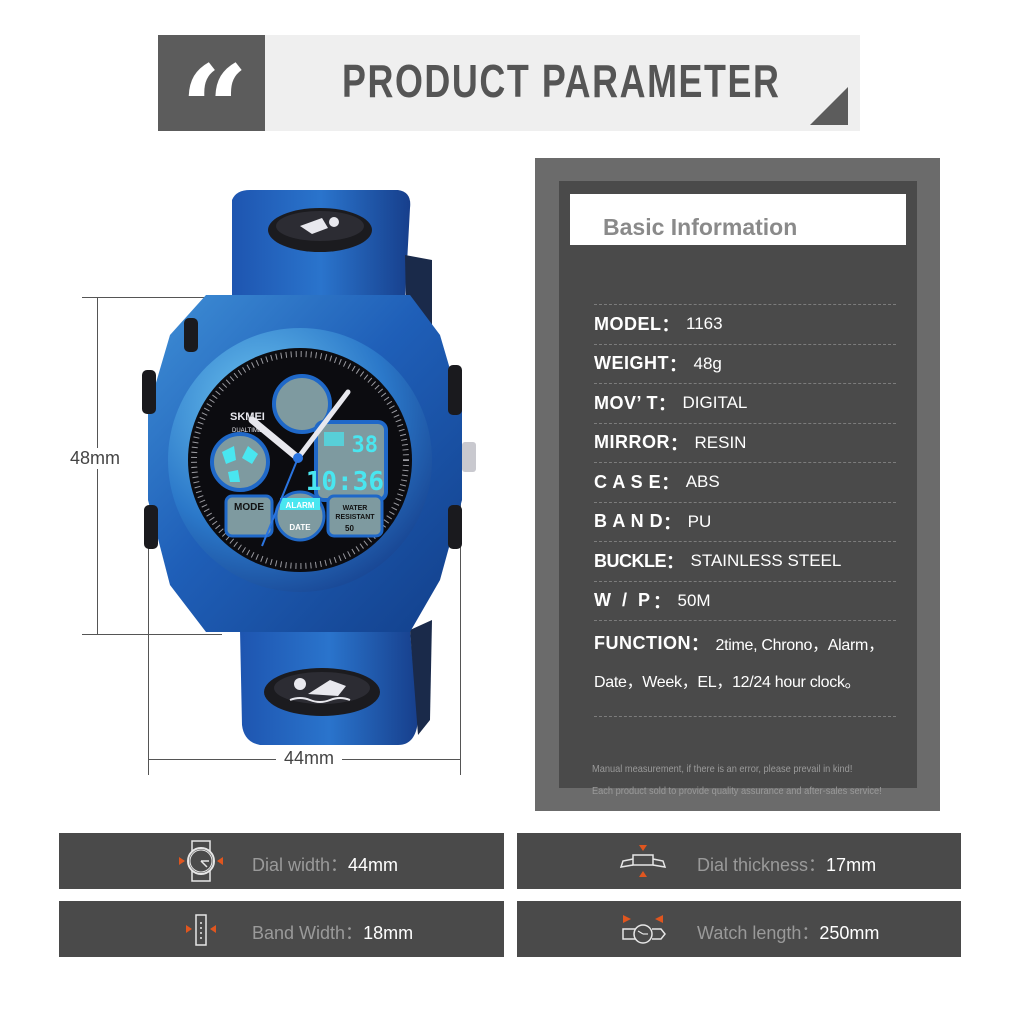 Image resolution: width=1020 pixels, height=1020 pixels. What do you see at coordinates (345, 482) in the screenshot?
I see `svg-text: 10:36` at bounding box center [345, 482].